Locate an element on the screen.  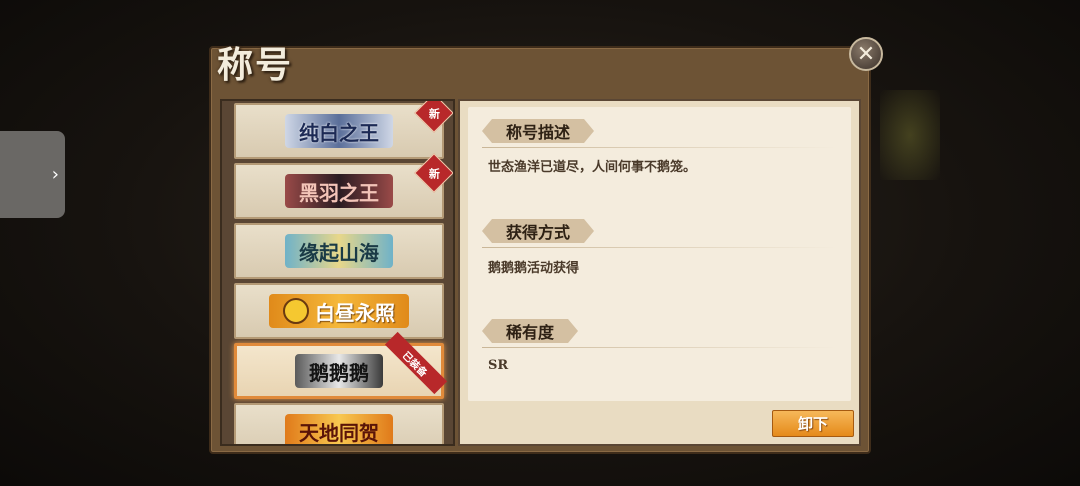
background-glow is located at coordinates (910, 135).